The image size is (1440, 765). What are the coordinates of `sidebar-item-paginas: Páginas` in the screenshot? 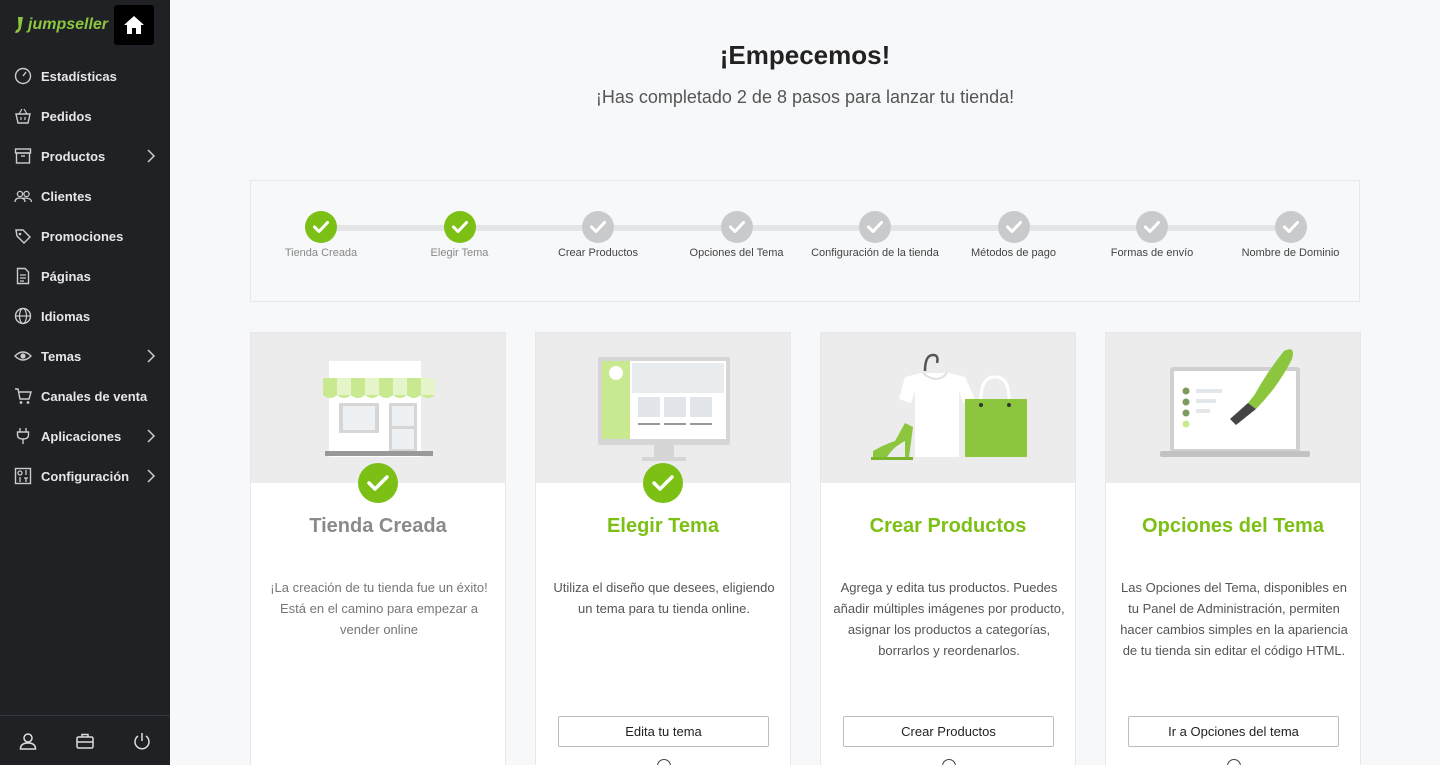 It's located at (85, 276).